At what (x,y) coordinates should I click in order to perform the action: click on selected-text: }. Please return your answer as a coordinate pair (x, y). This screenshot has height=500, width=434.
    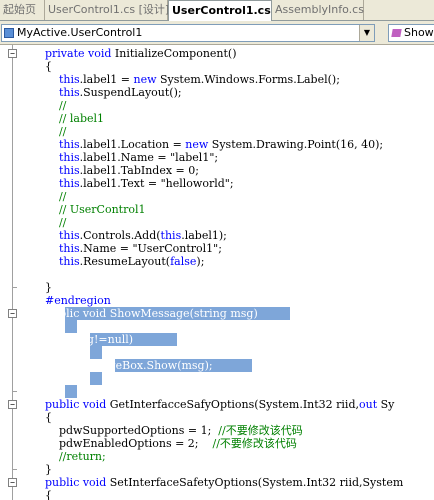
    Looking at the image, I should click on (62, 378).